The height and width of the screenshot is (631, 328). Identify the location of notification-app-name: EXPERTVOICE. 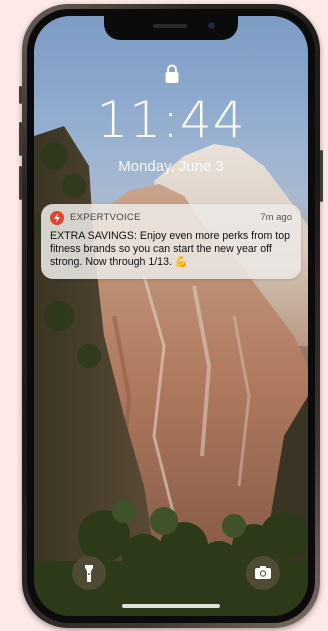
(105, 217).